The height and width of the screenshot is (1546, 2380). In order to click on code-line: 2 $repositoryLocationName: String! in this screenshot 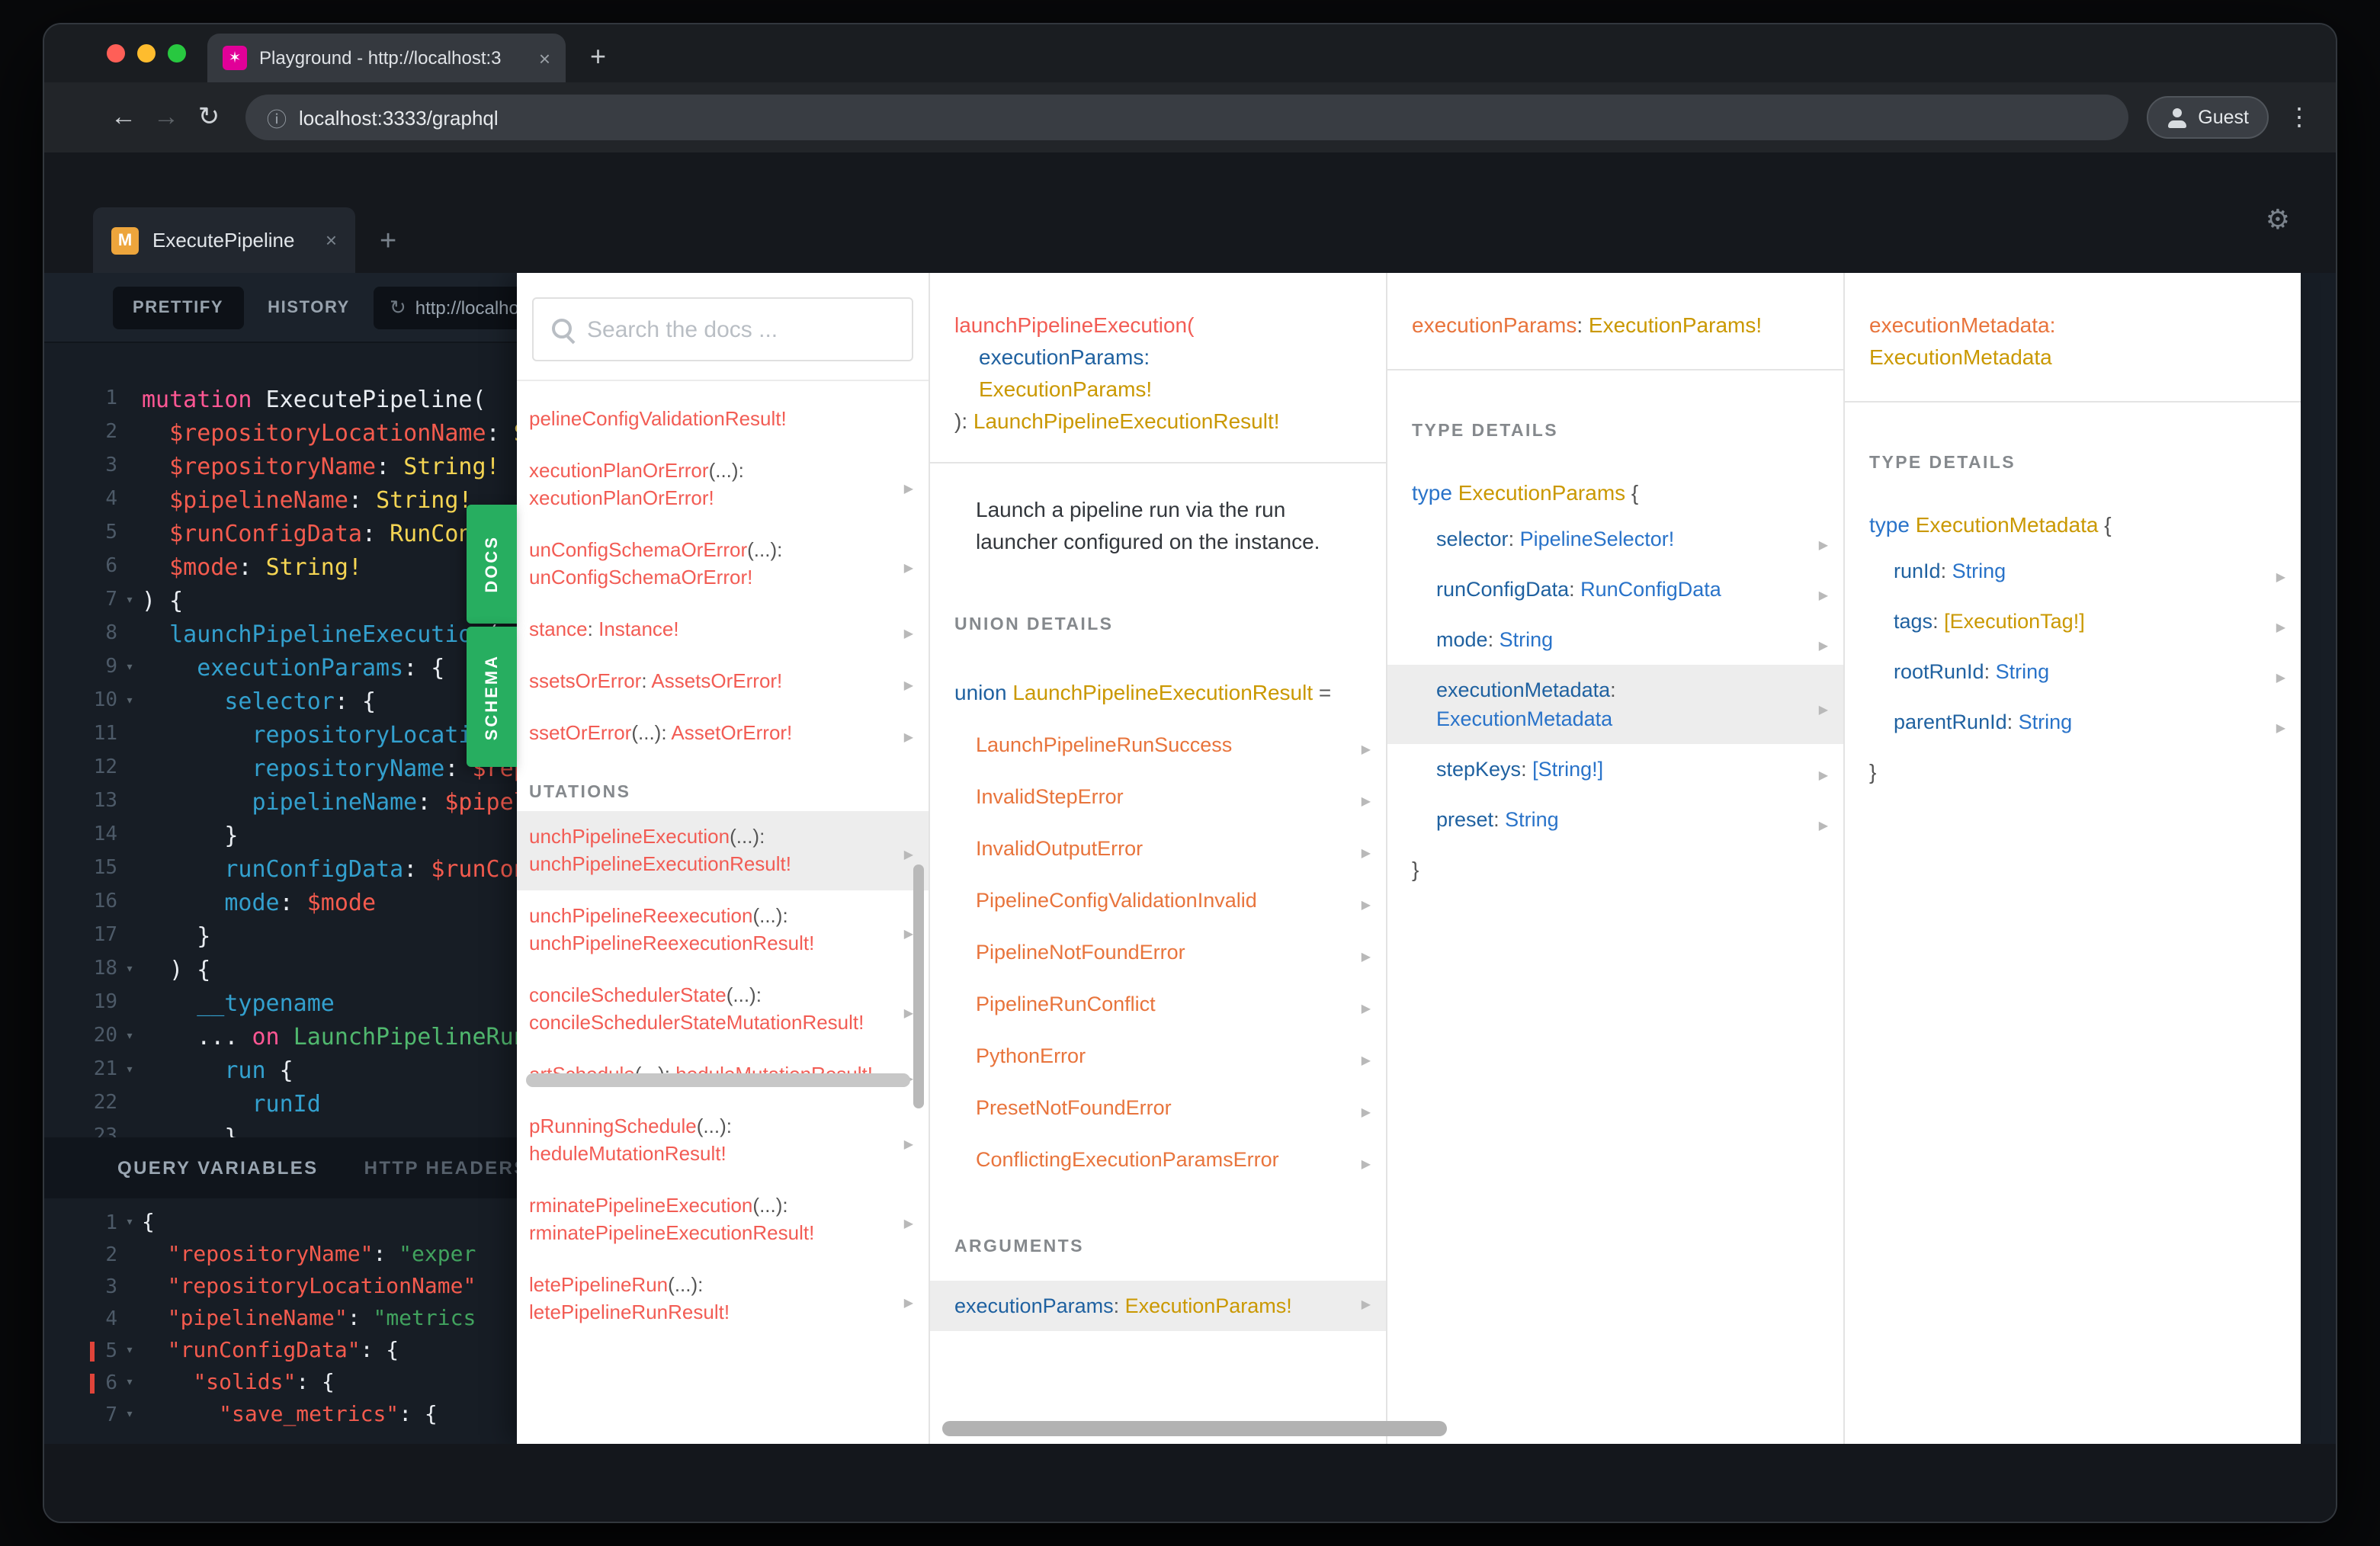, I will do `click(280, 433)`.